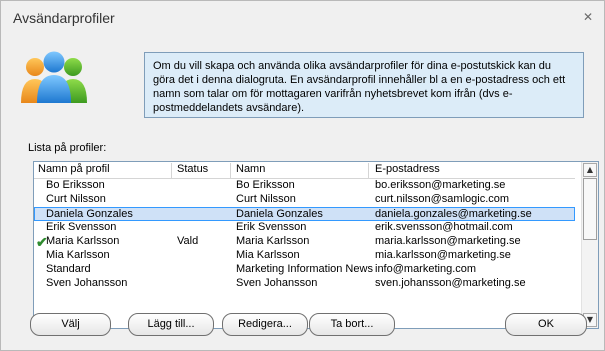 Image resolution: width=605 pixels, height=351 pixels. What do you see at coordinates (302, 19) in the screenshot?
I see `title-bar: Avsändarprofiler ✕` at bounding box center [302, 19].